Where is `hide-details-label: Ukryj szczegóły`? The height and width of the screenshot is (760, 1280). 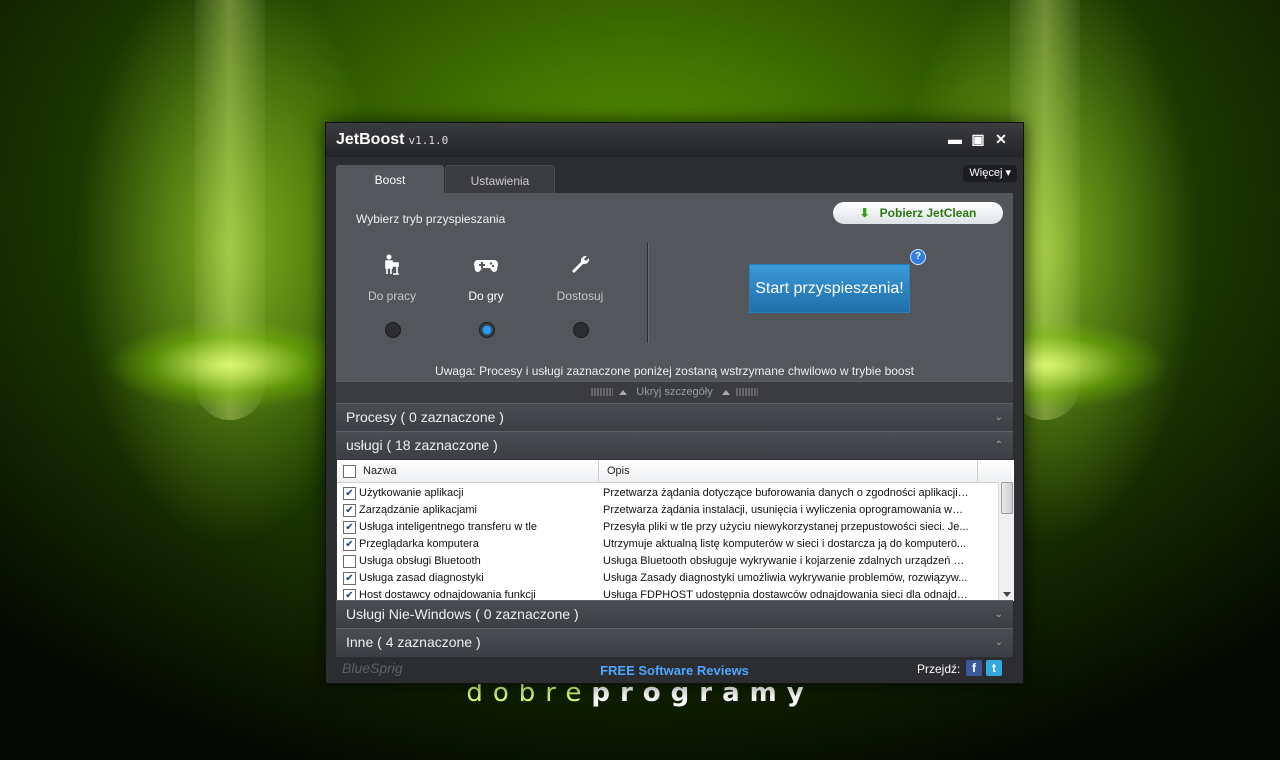
hide-details-label: Ukryj szczegóły is located at coordinates (674, 392).